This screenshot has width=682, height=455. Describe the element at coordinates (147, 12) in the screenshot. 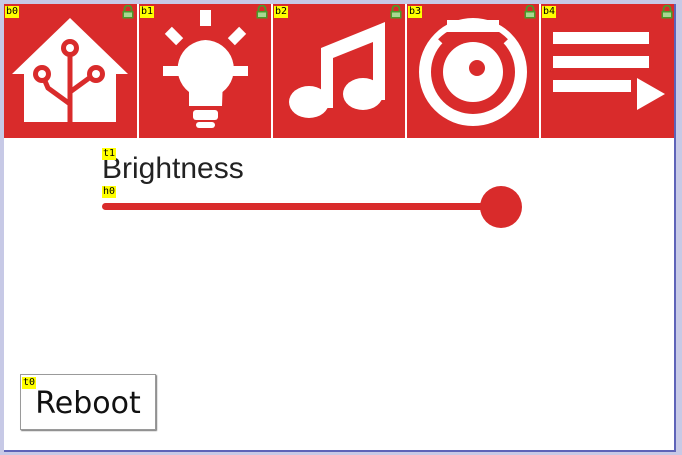

I see `widget-id-label: b1` at that location.